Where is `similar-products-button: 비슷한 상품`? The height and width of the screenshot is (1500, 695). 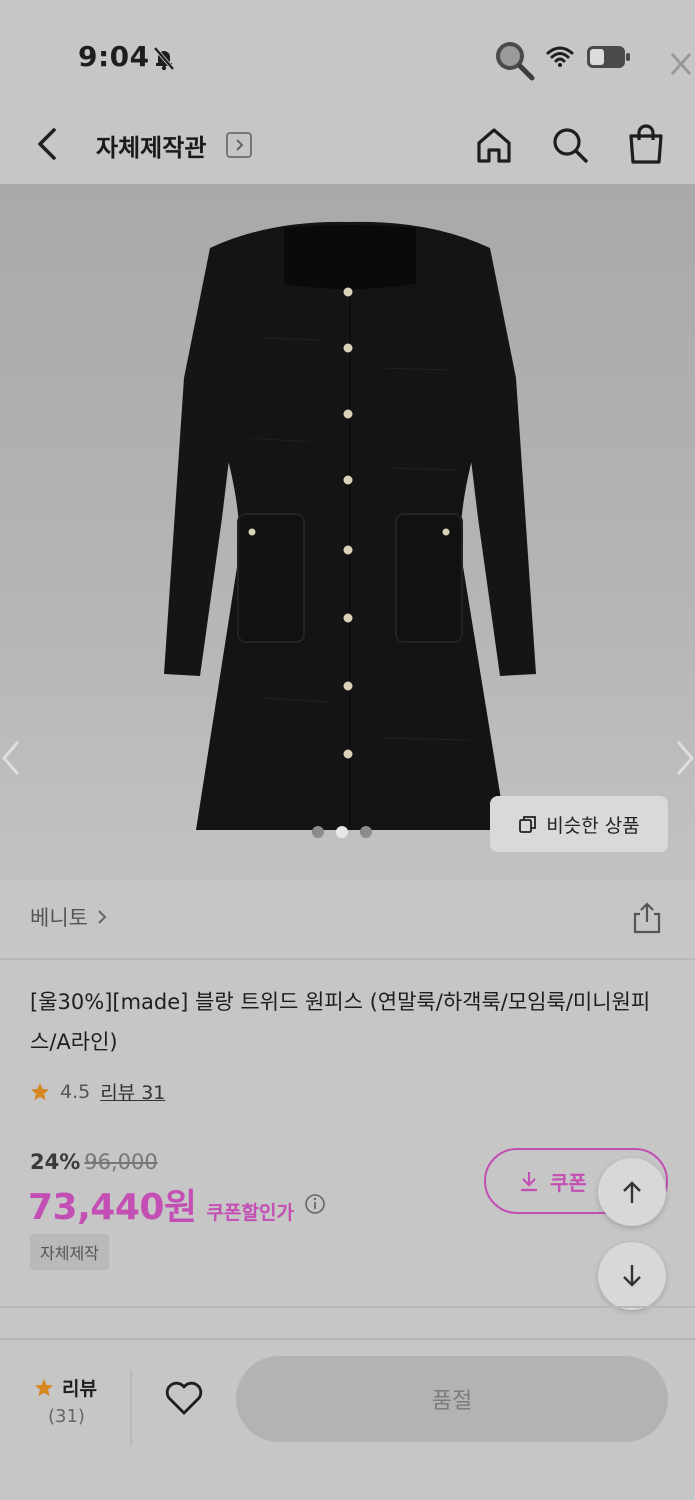
similar-products-button: 비슷한 상품 is located at coordinates (579, 824).